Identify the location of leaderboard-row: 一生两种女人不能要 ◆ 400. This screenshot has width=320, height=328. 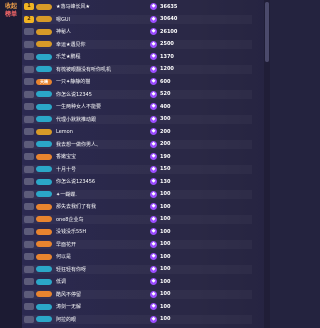
(137, 106).